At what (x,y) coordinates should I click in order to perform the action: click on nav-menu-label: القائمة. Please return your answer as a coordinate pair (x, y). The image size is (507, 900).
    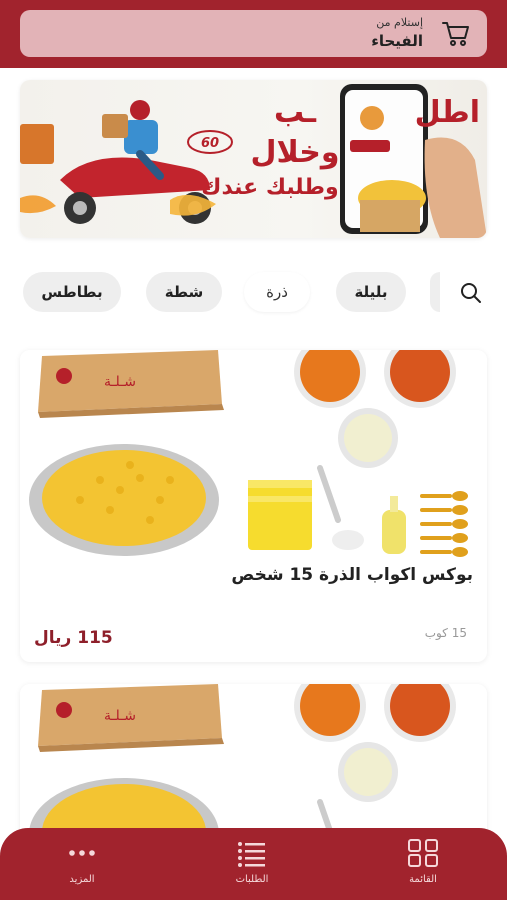
    Looking at the image, I should click on (423, 879).